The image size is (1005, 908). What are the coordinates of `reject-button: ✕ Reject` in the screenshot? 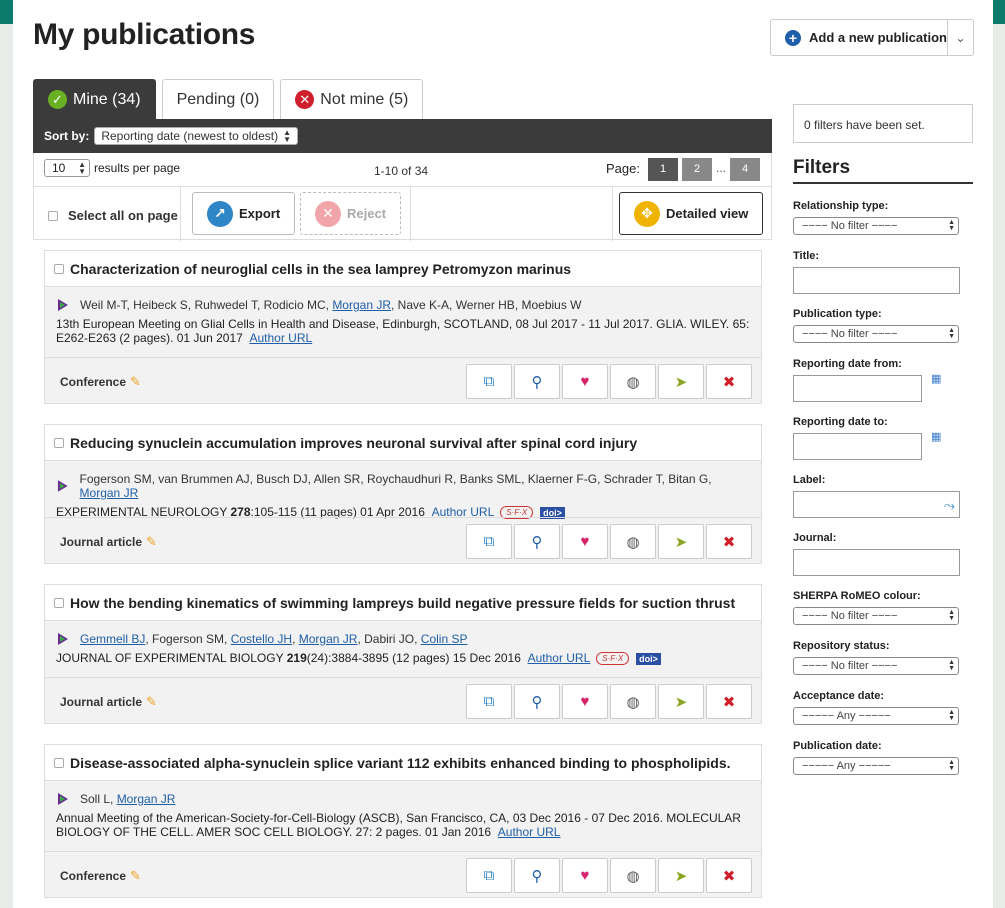 It's located at (351, 213).